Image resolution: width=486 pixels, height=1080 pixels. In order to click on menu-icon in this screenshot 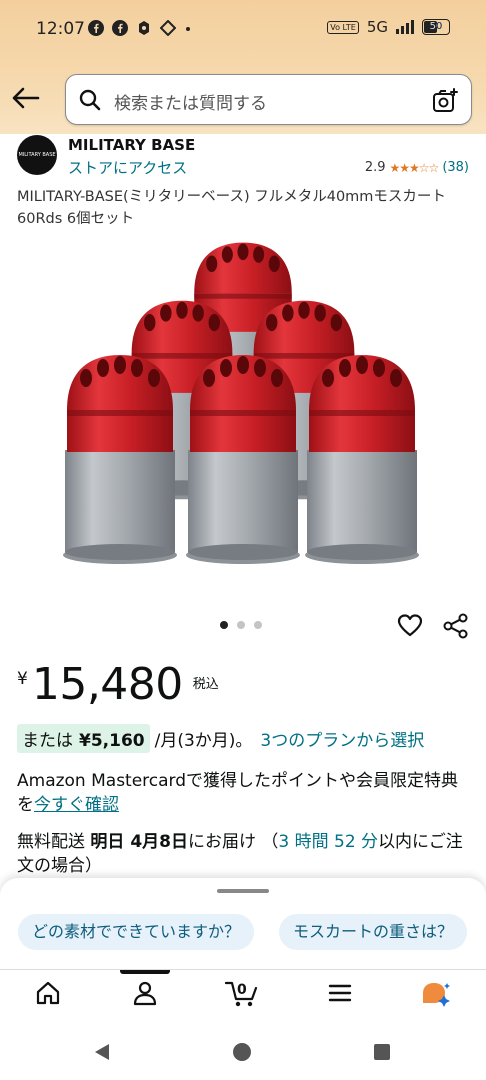, I will do `click(340, 993)`.